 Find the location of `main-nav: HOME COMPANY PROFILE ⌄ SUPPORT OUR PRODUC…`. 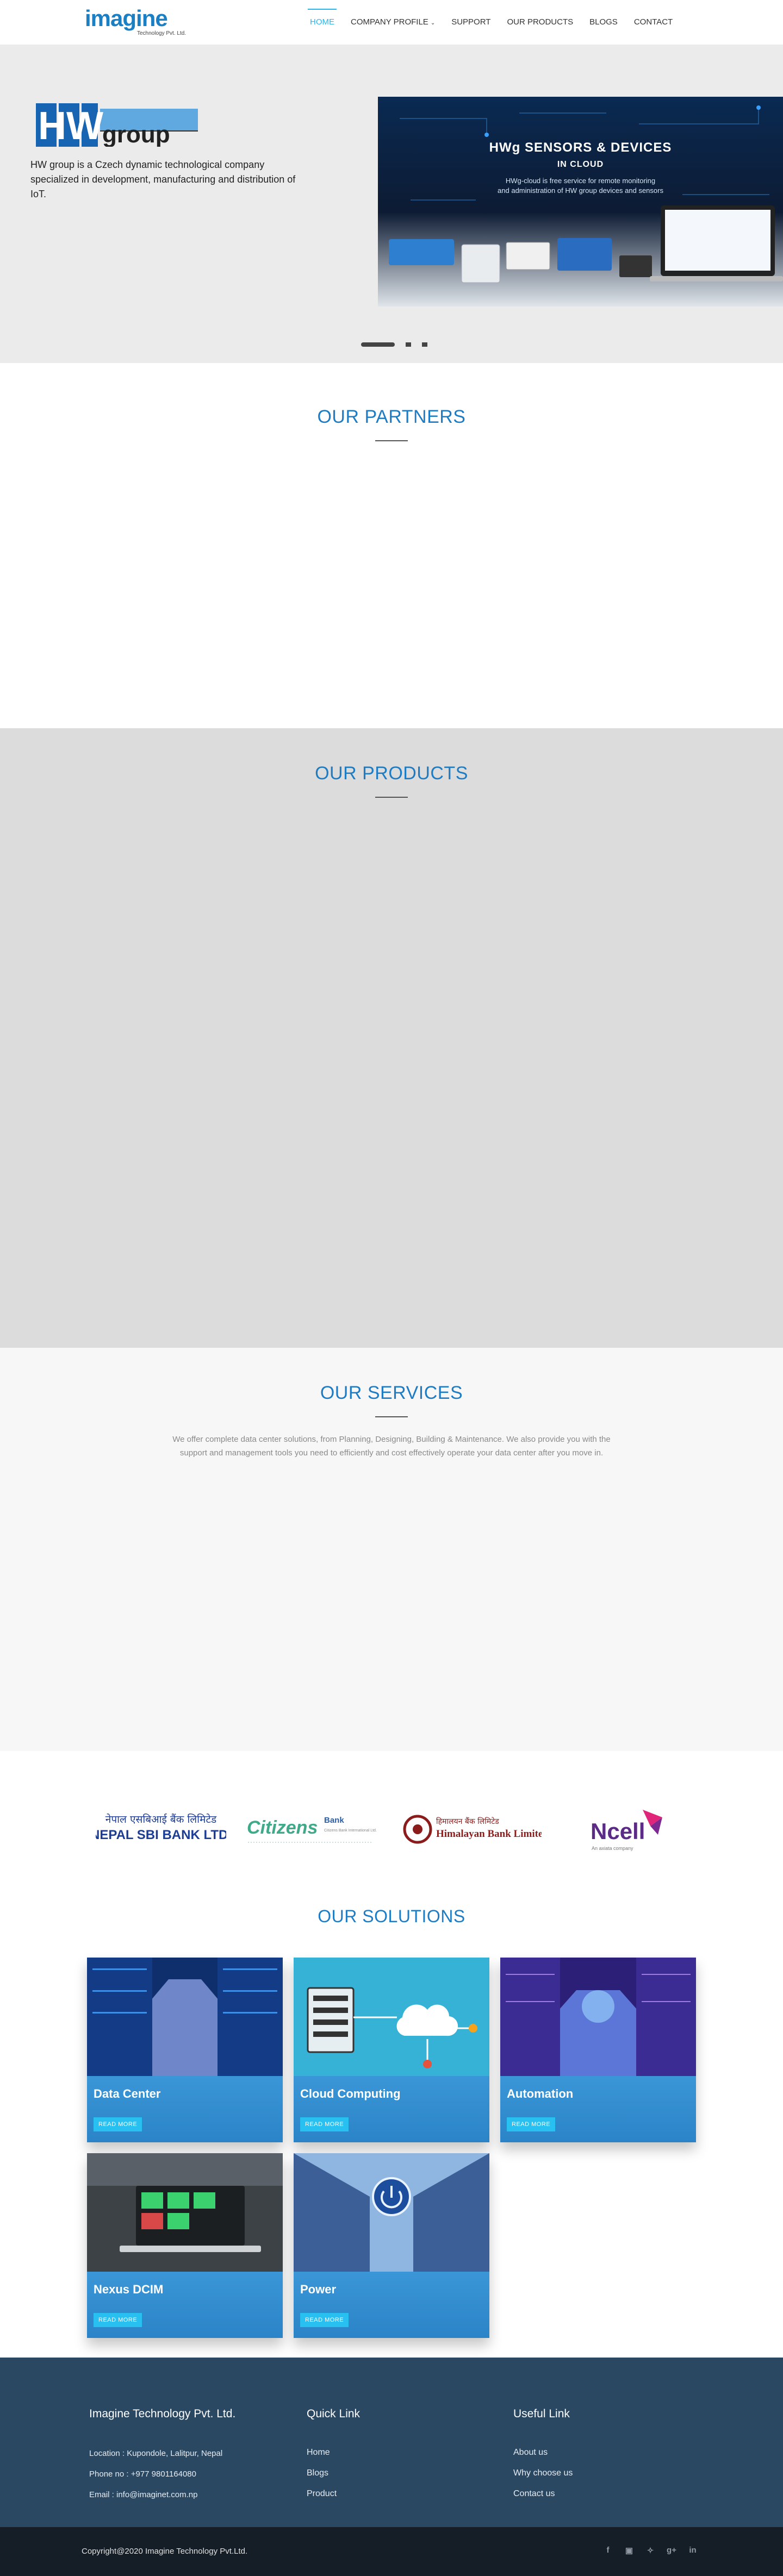

main-nav: HOME COMPANY PROFILE ⌄ SUPPORT OUR PRODUC… is located at coordinates (498, 22).